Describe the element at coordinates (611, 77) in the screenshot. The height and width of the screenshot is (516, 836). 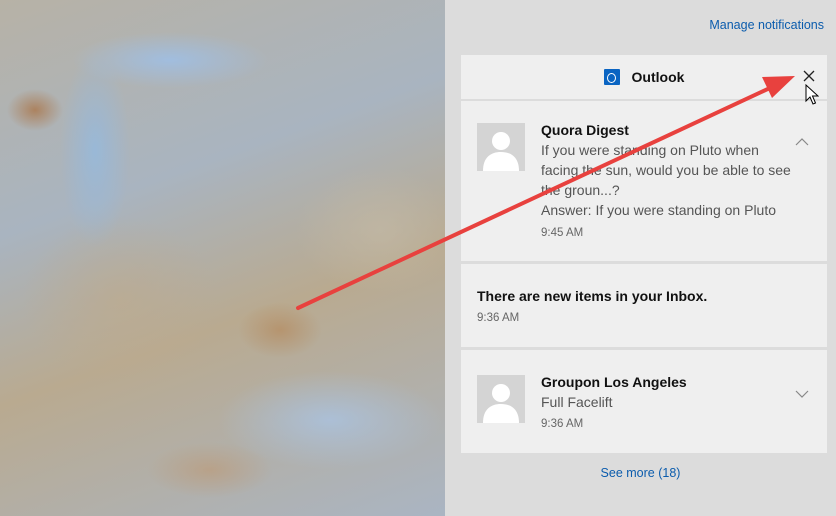
I see `outlook-icon` at that location.